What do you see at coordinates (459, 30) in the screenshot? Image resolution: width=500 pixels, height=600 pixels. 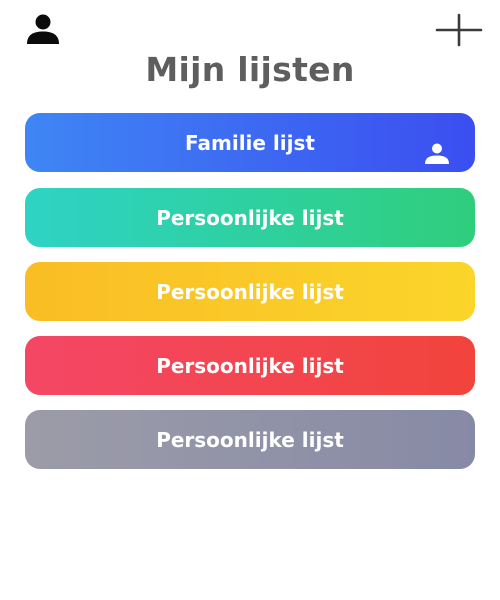 I see `add-list-button` at bounding box center [459, 30].